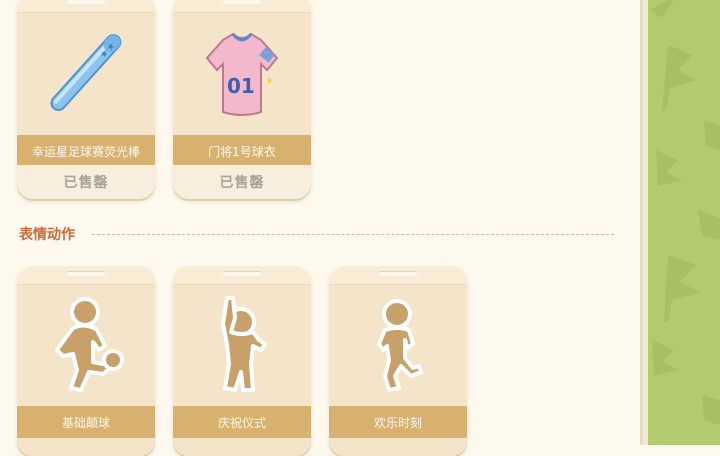 The image size is (720, 456). I want to click on side-pattern-panel, so click(684, 222).